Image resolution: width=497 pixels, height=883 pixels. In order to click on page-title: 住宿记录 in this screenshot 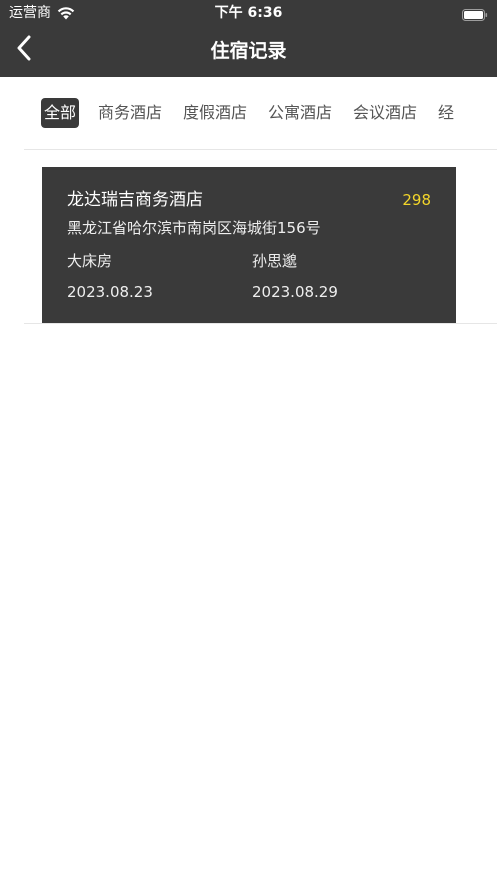, I will do `click(248, 51)`.